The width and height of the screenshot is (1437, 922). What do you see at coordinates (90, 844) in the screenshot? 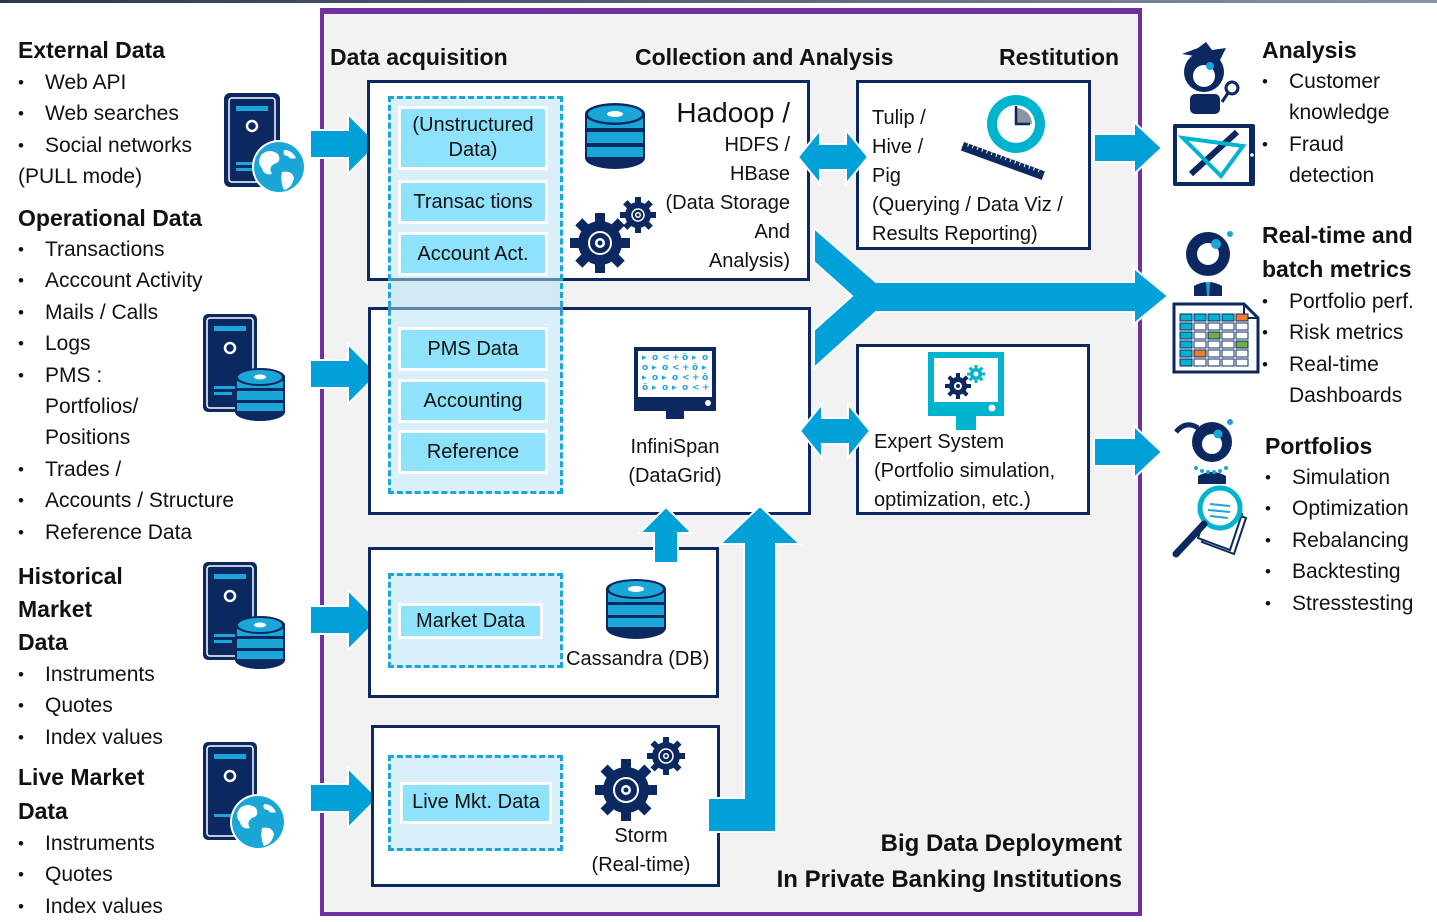
I see `list-item: Instruments` at bounding box center [90, 844].